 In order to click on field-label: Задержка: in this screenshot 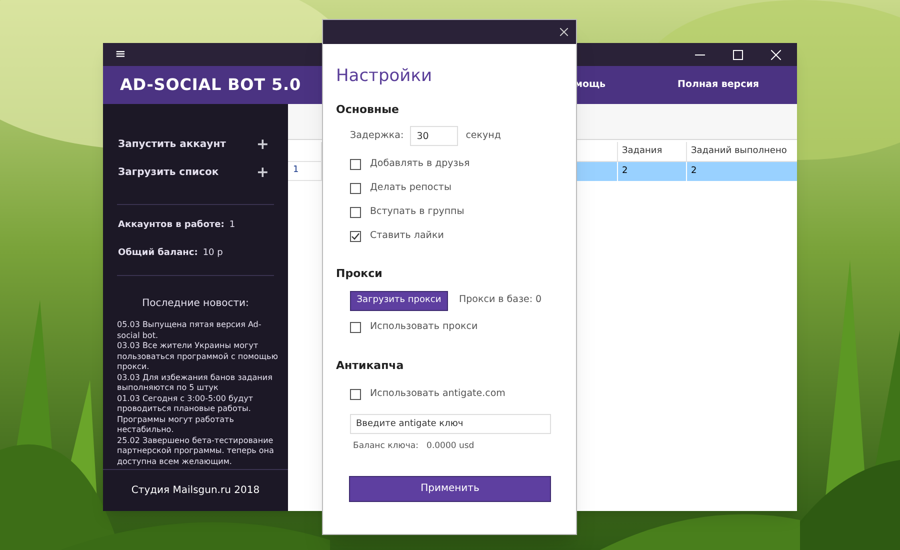, I will do `click(377, 135)`.